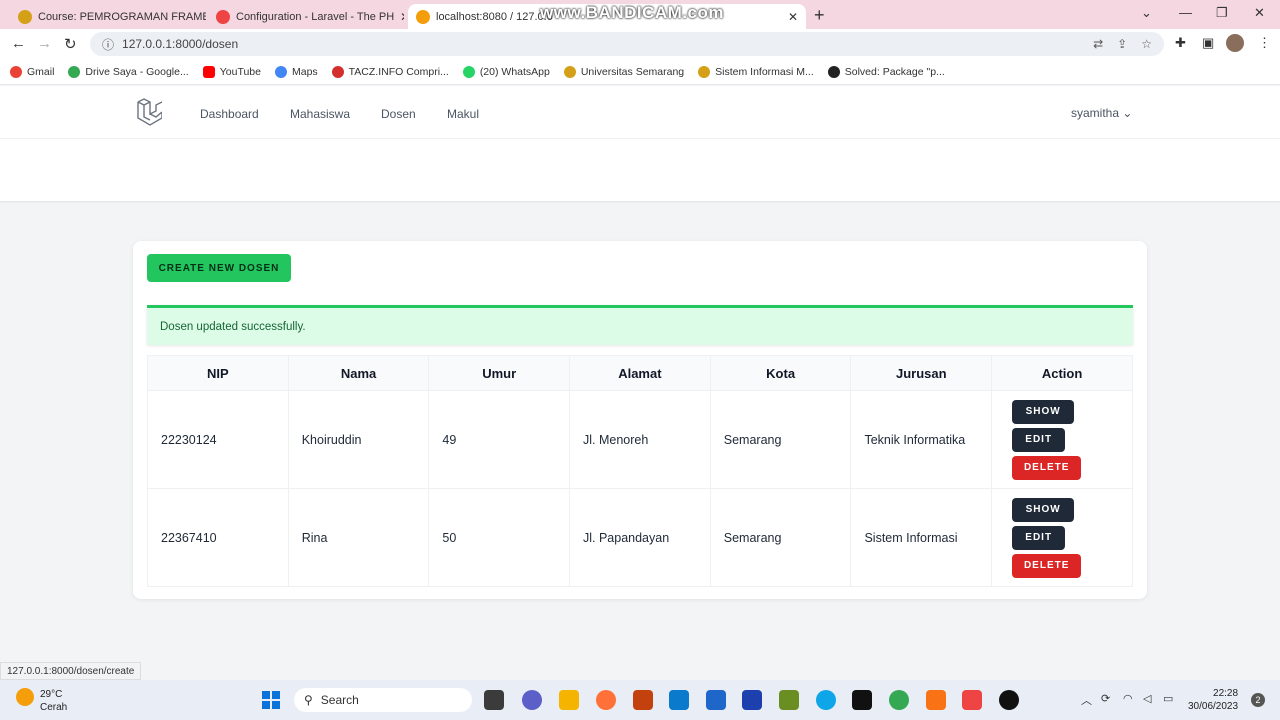 This screenshot has height=720, width=1280. What do you see at coordinates (70, 44) in the screenshot?
I see `reload-icon: ↻` at bounding box center [70, 44].